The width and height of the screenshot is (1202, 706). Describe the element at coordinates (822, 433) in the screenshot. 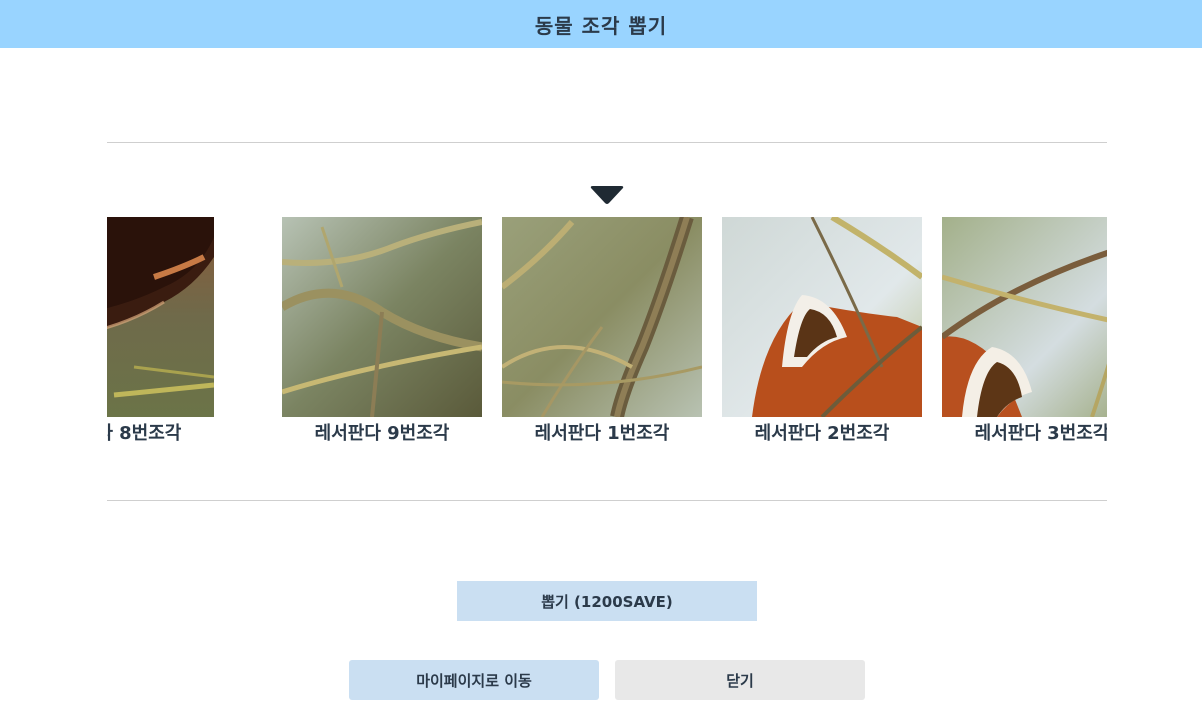

I see `piece-label: 레서판다 2번조각` at that location.